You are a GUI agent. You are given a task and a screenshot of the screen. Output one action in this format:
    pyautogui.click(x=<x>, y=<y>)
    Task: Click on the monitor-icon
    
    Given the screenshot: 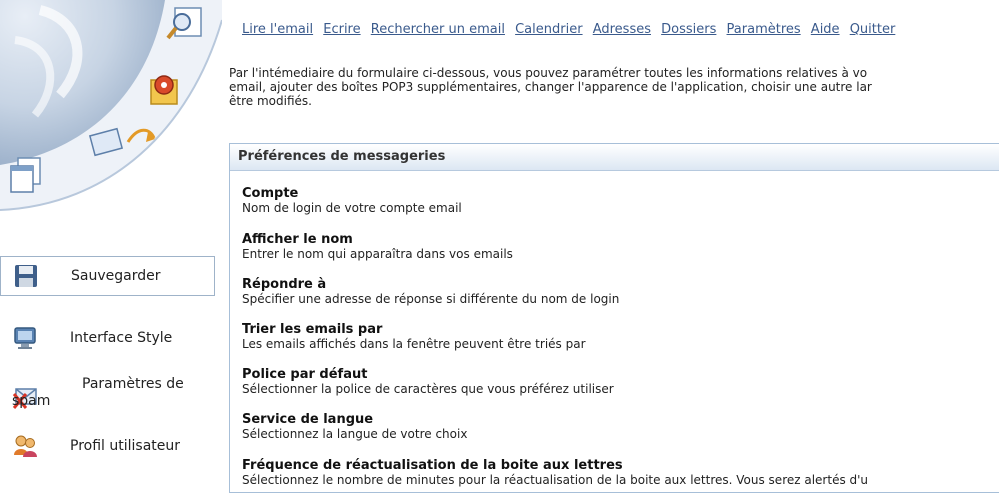 What is the action you would take?
    pyautogui.click(x=25, y=338)
    